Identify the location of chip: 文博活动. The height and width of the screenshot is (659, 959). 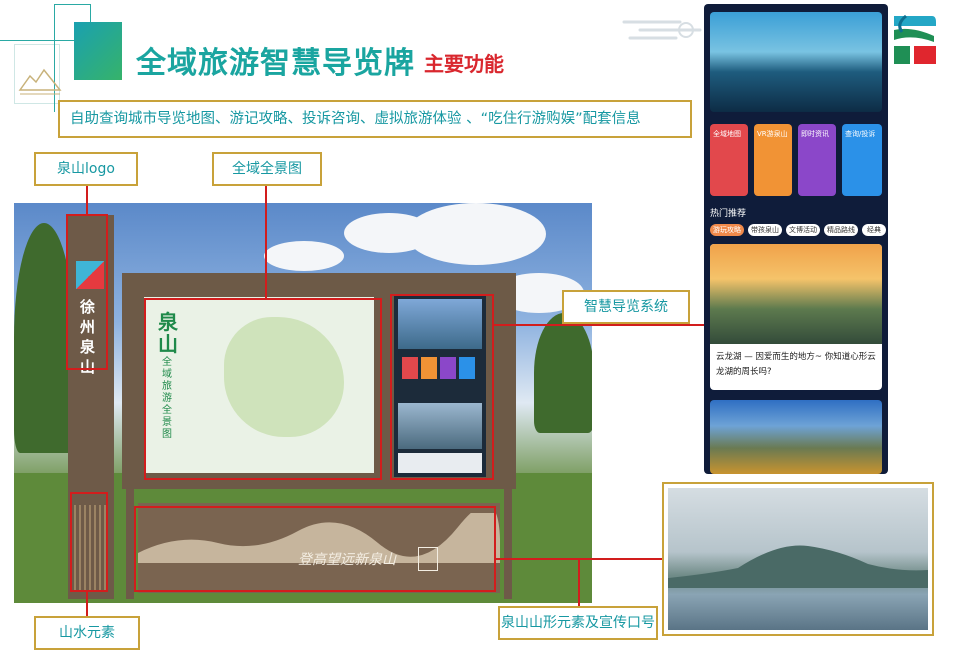
(803, 230).